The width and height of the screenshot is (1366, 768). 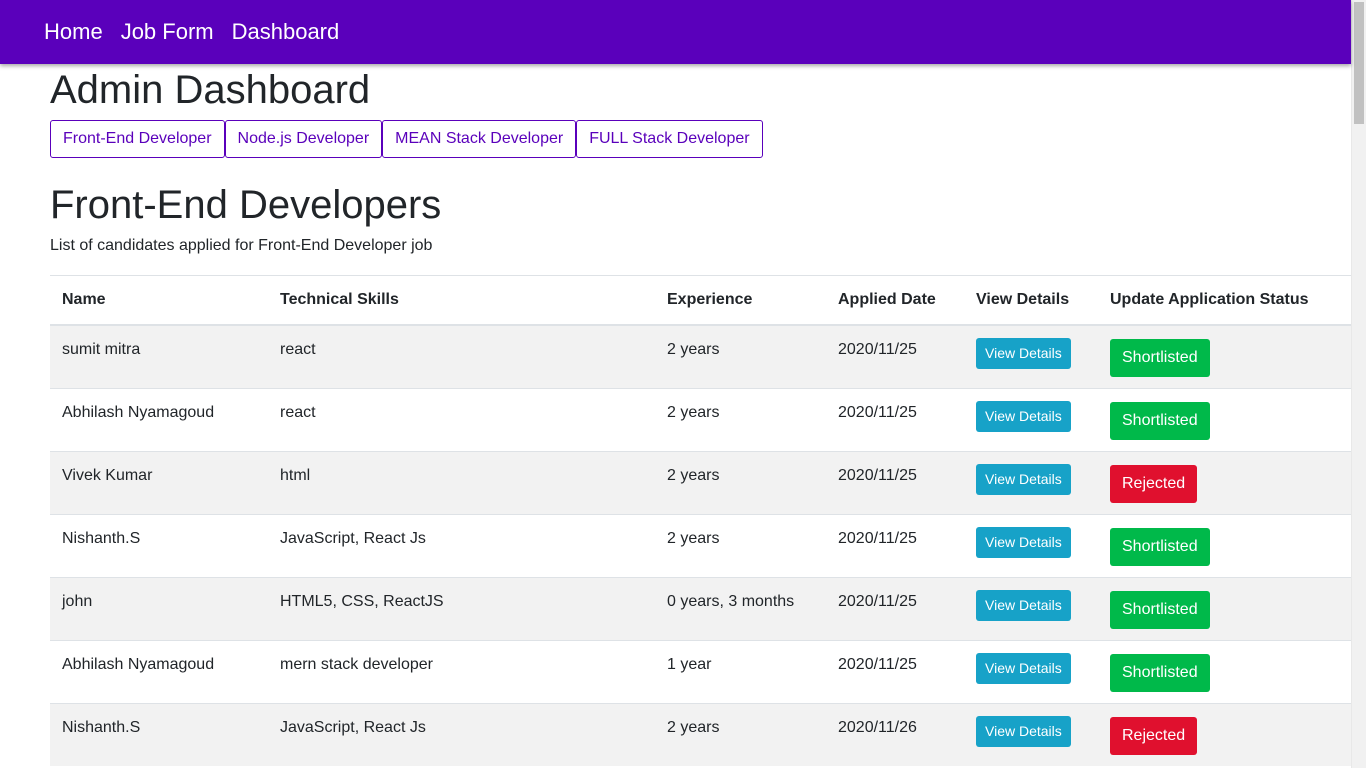 What do you see at coordinates (669, 139) in the screenshot?
I see `filter-full-stack-button: FULL Stack Developer` at bounding box center [669, 139].